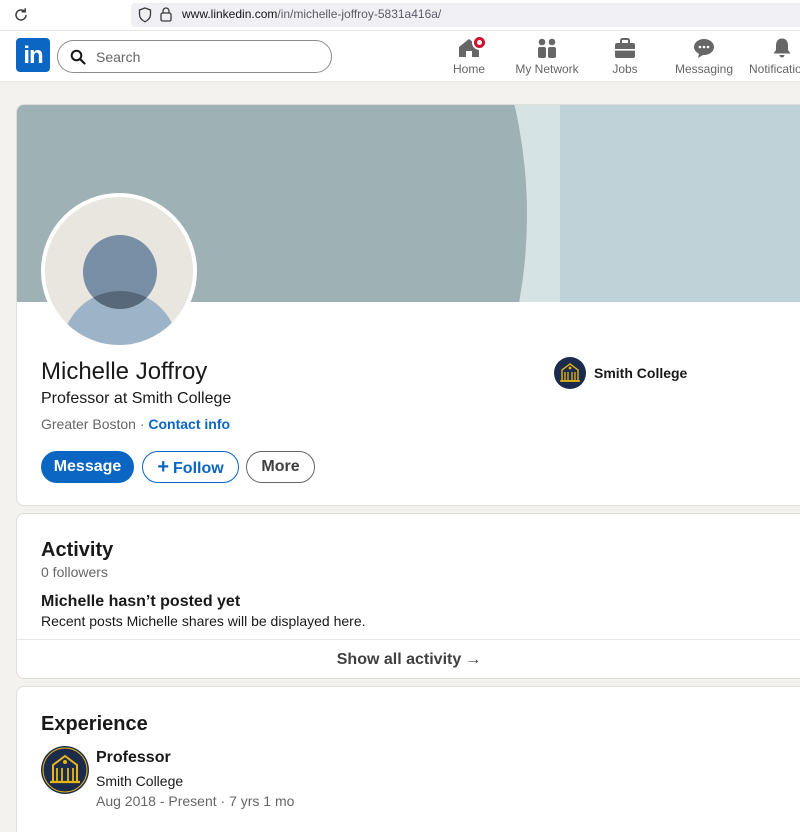  I want to click on network-icon, so click(547, 48).